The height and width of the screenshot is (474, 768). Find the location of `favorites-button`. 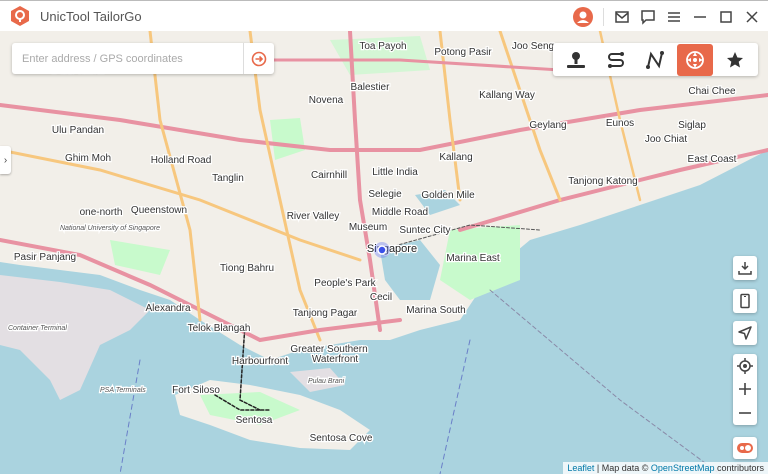

favorites-button is located at coordinates (735, 60).